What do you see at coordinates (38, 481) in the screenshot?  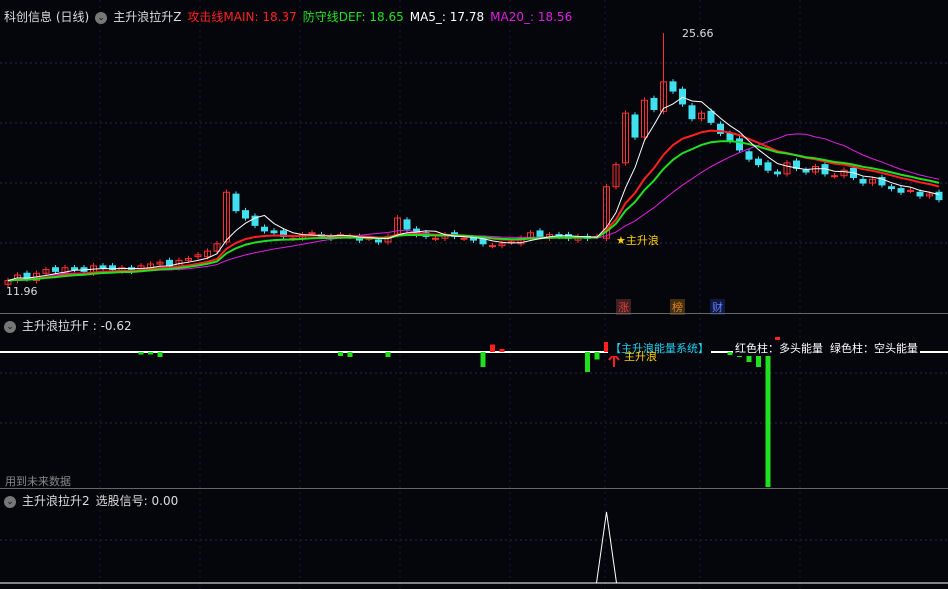 I see `future-data-note: 用到未来数据` at bounding box center [38, 481].